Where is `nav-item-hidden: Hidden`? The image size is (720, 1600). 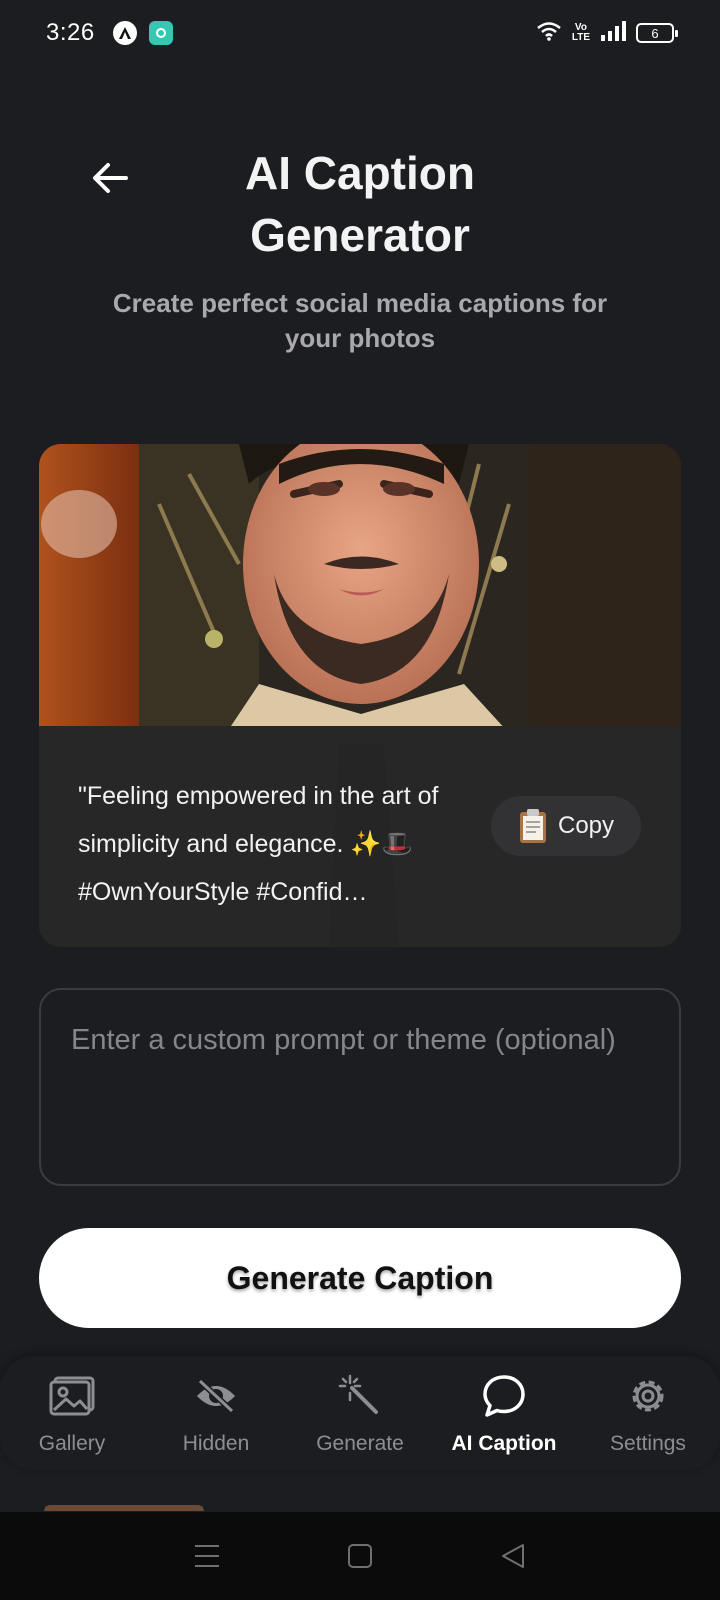
nav-item-hidden: Hidden is located at coordinates (216, 1413).